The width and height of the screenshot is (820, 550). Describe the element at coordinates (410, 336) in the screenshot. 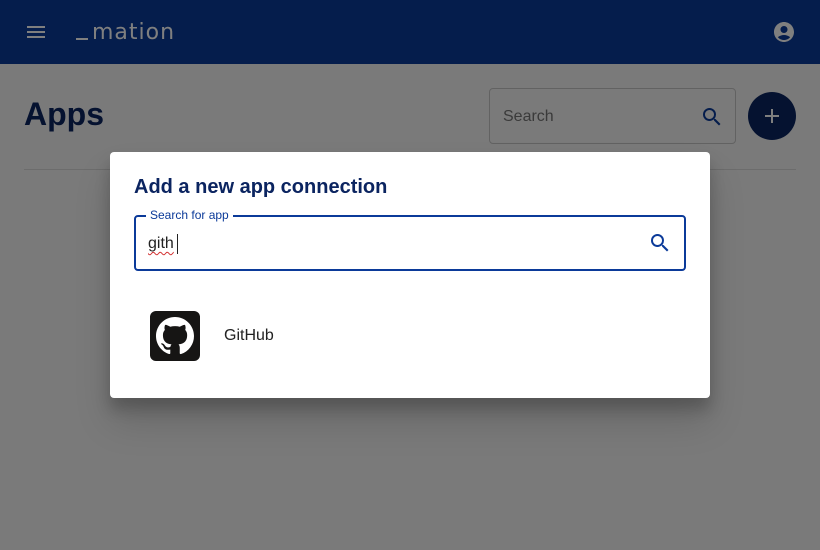

I see `app-result-item: GitHub` at that location.